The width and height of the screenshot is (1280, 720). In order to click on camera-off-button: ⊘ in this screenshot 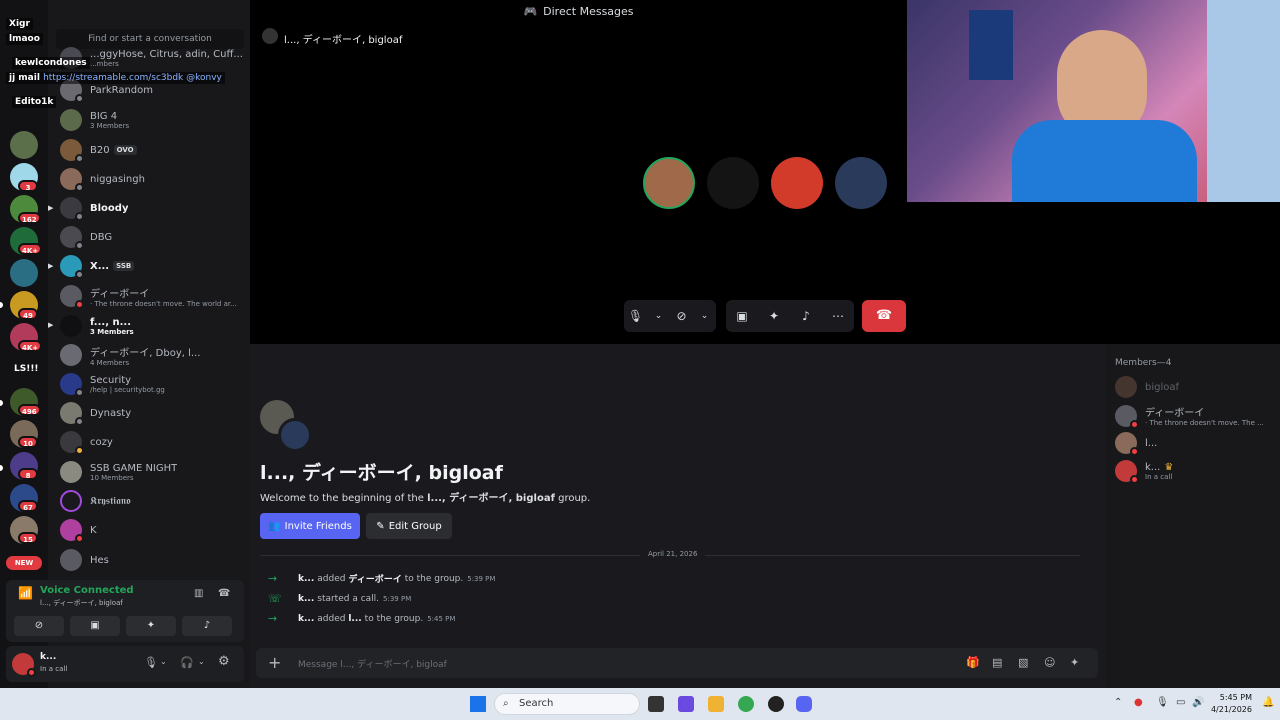, I will do `click(39, 626)`.